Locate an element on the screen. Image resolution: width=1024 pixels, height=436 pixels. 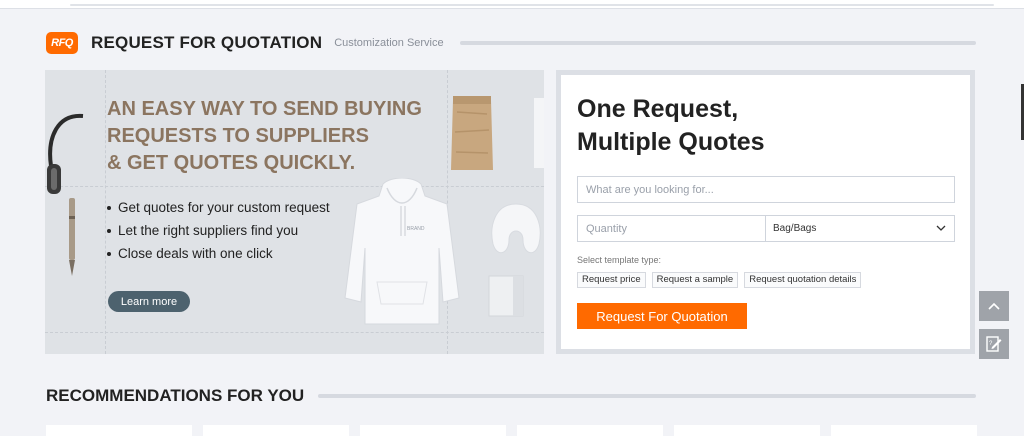
recommendation-cards is located at coordinates (511, 430).